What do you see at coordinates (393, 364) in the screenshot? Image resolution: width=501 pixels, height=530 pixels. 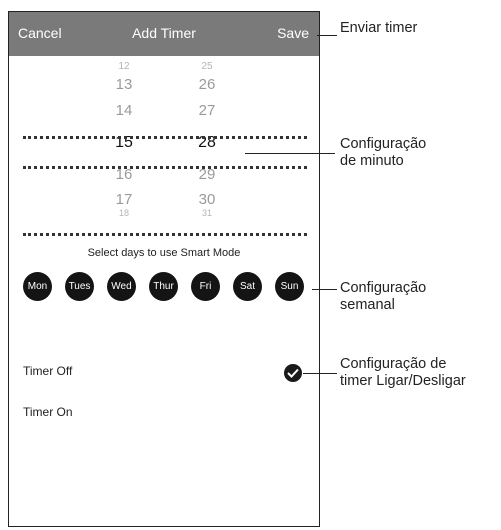 I see `annotation-onoff-line1: Configuração de` at bounding box center [393, 364].